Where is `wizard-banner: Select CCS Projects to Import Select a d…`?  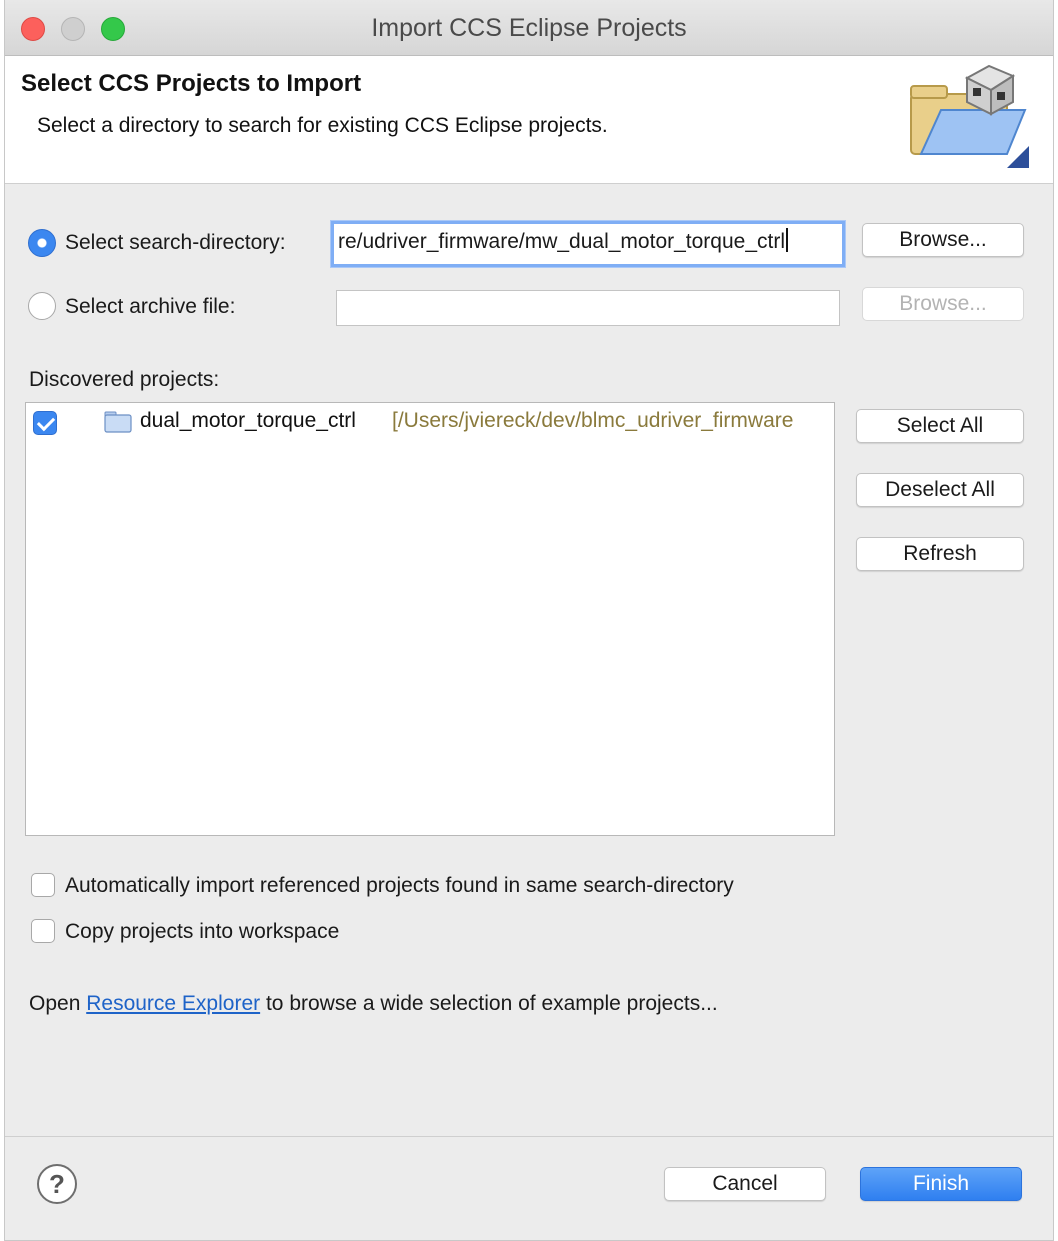 wizard-banner: Select CCS Projects to Import Select a d… is located at coordinates (529, 120).